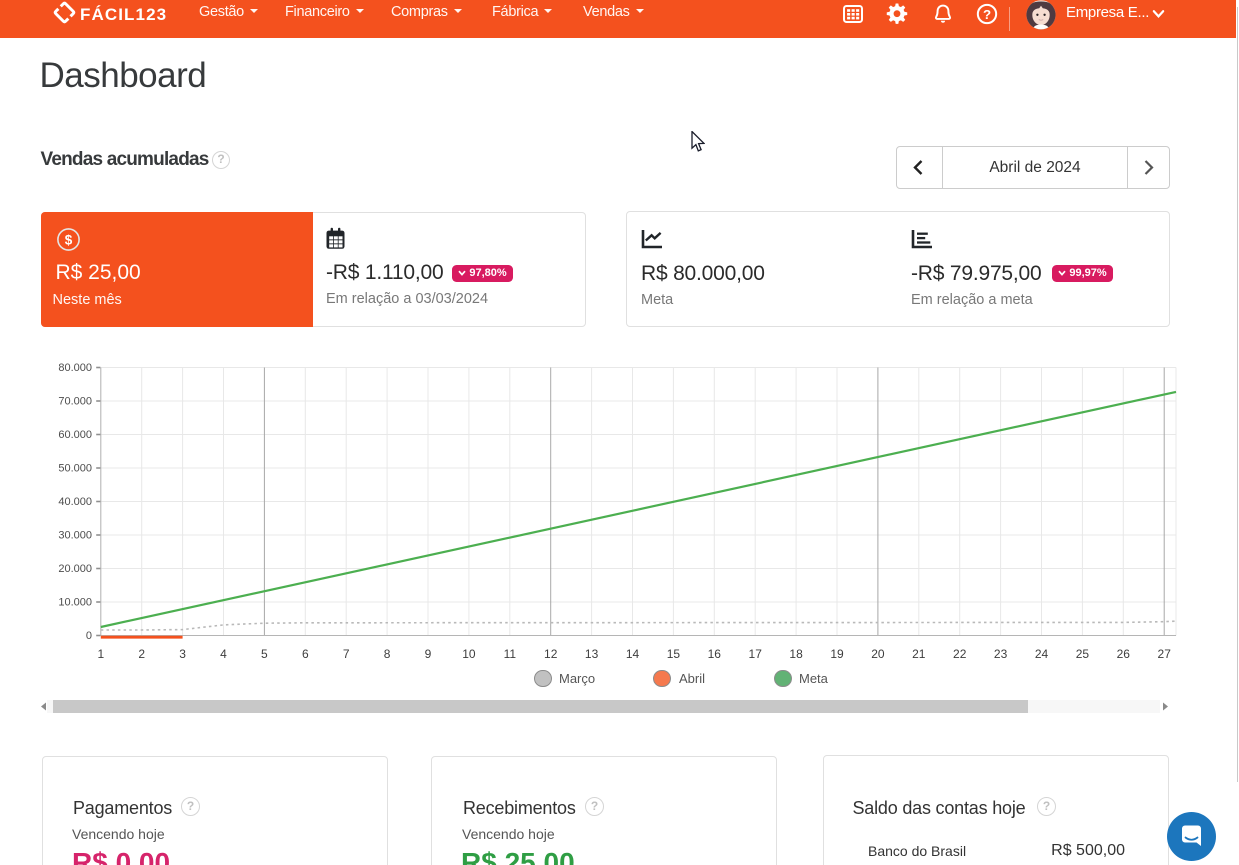  Describe the element at coordinates (305, 654) in the screenshot. I see `svg-text: 6` at that location.